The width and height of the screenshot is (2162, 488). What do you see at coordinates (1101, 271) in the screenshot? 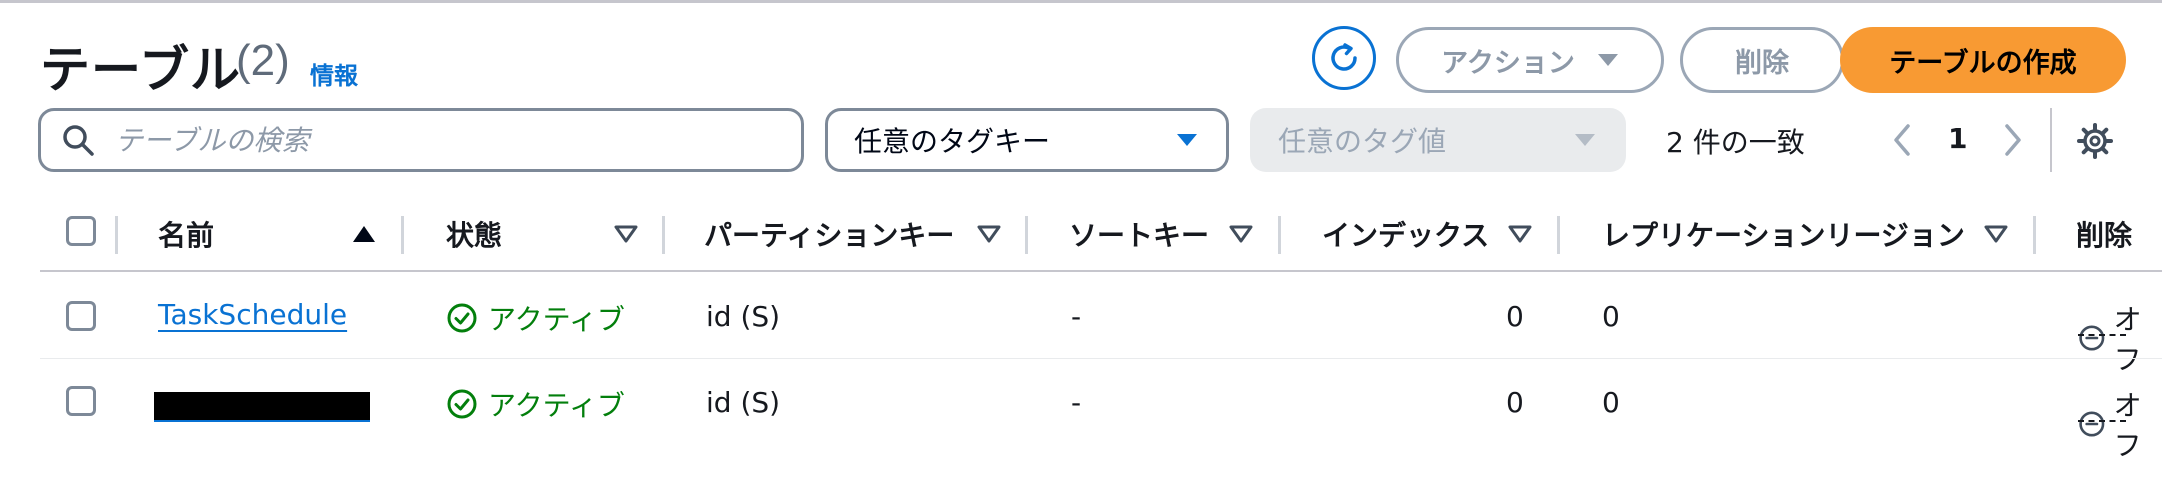
I see `table-header-divider` at bounding box center [1101, 271].